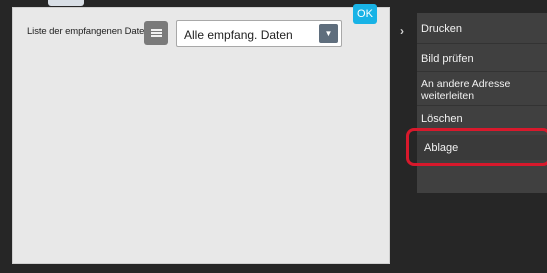 The width and height of the screenshot is (547, 273). What do you see at coordinates (441, 29) in the screenshot?
I see `action-item-drucken: Drucken` at bounding box center [441, 29].